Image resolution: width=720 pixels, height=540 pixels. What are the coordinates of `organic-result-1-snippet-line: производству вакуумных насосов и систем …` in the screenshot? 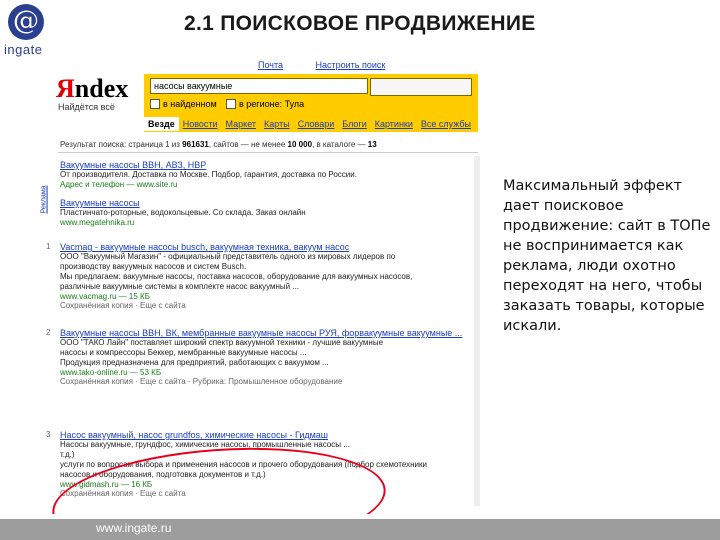 It's located at (153, 266).